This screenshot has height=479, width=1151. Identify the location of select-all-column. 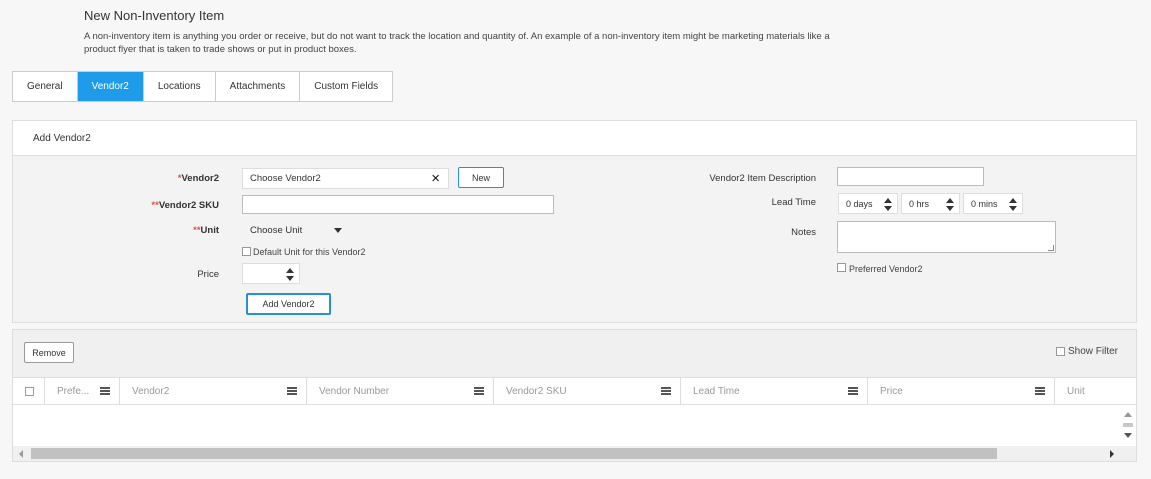
(29, 391).